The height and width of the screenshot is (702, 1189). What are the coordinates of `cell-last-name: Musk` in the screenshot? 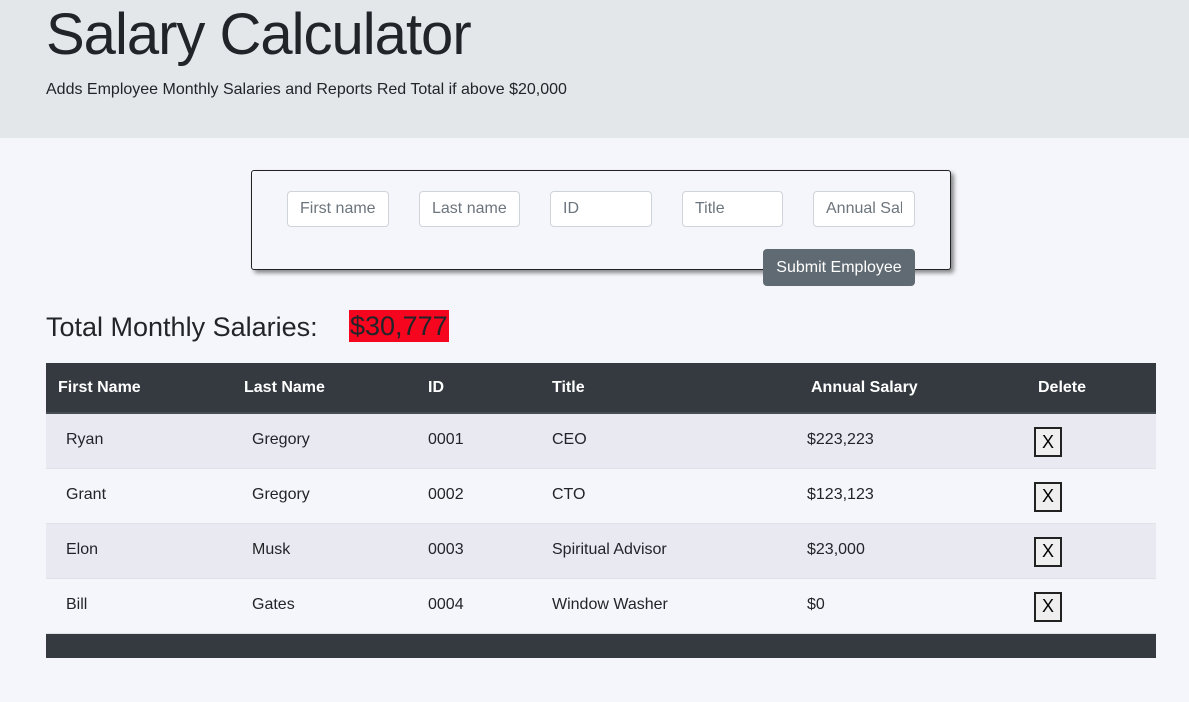 It's located at (271, 549).